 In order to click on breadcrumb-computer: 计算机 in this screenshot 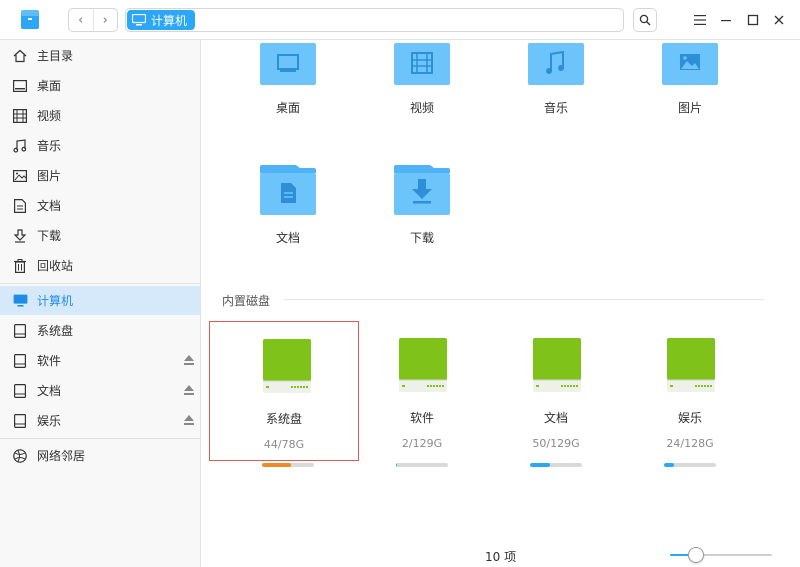, I will do `click(161, 20)`.